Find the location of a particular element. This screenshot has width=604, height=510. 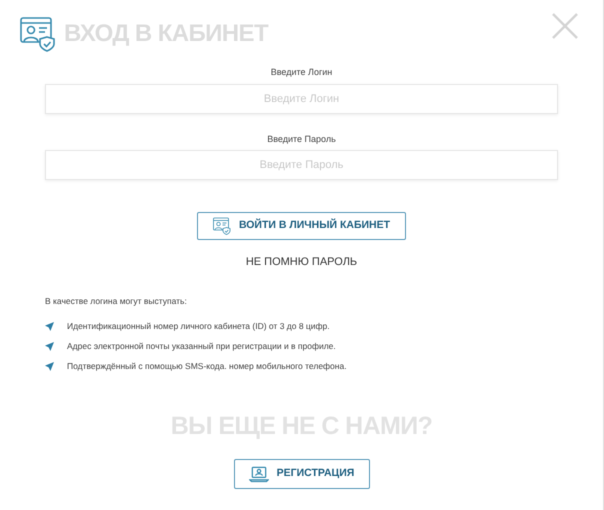

field-label: Введите Пароль is located at coordinates (301, 139).